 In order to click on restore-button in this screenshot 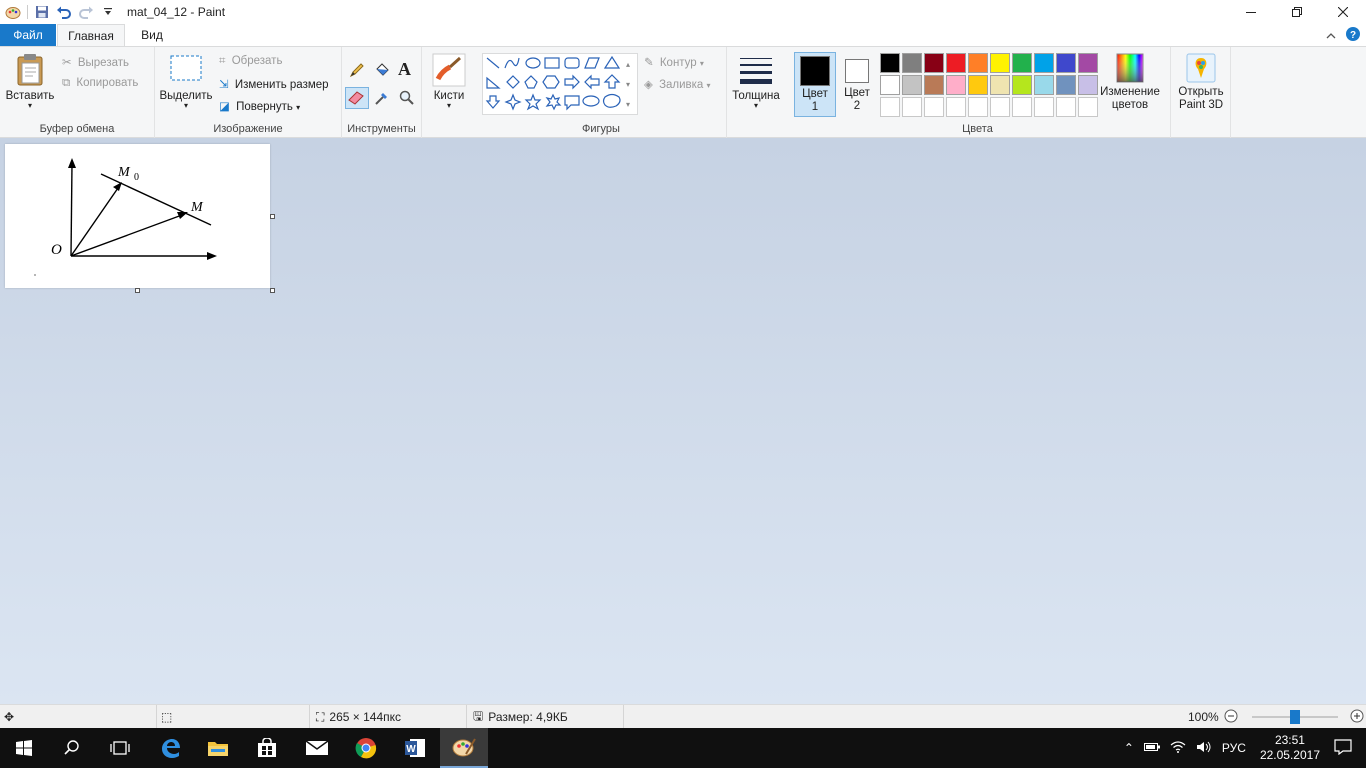, I will do `click(1297, 12)`.